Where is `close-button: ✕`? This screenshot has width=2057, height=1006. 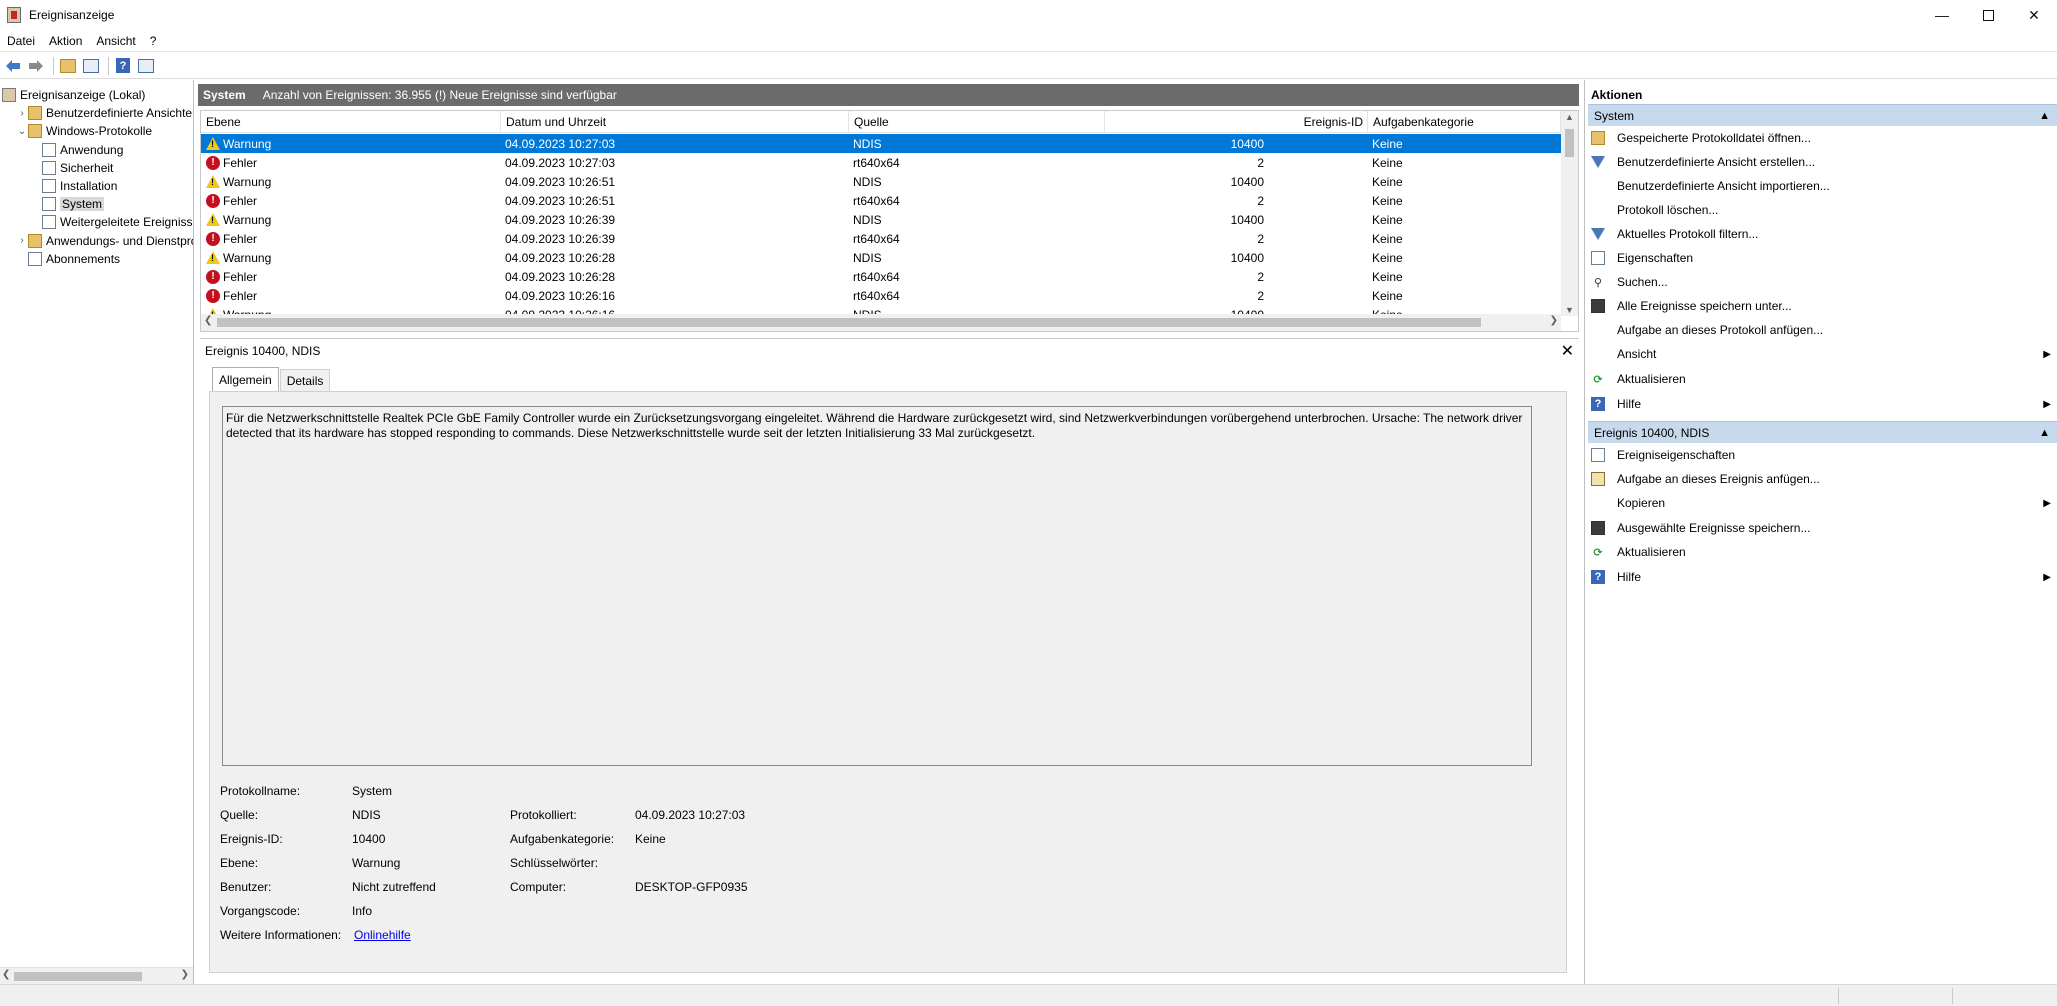
close-button: ✕ is located at coordinates (2034, 15).